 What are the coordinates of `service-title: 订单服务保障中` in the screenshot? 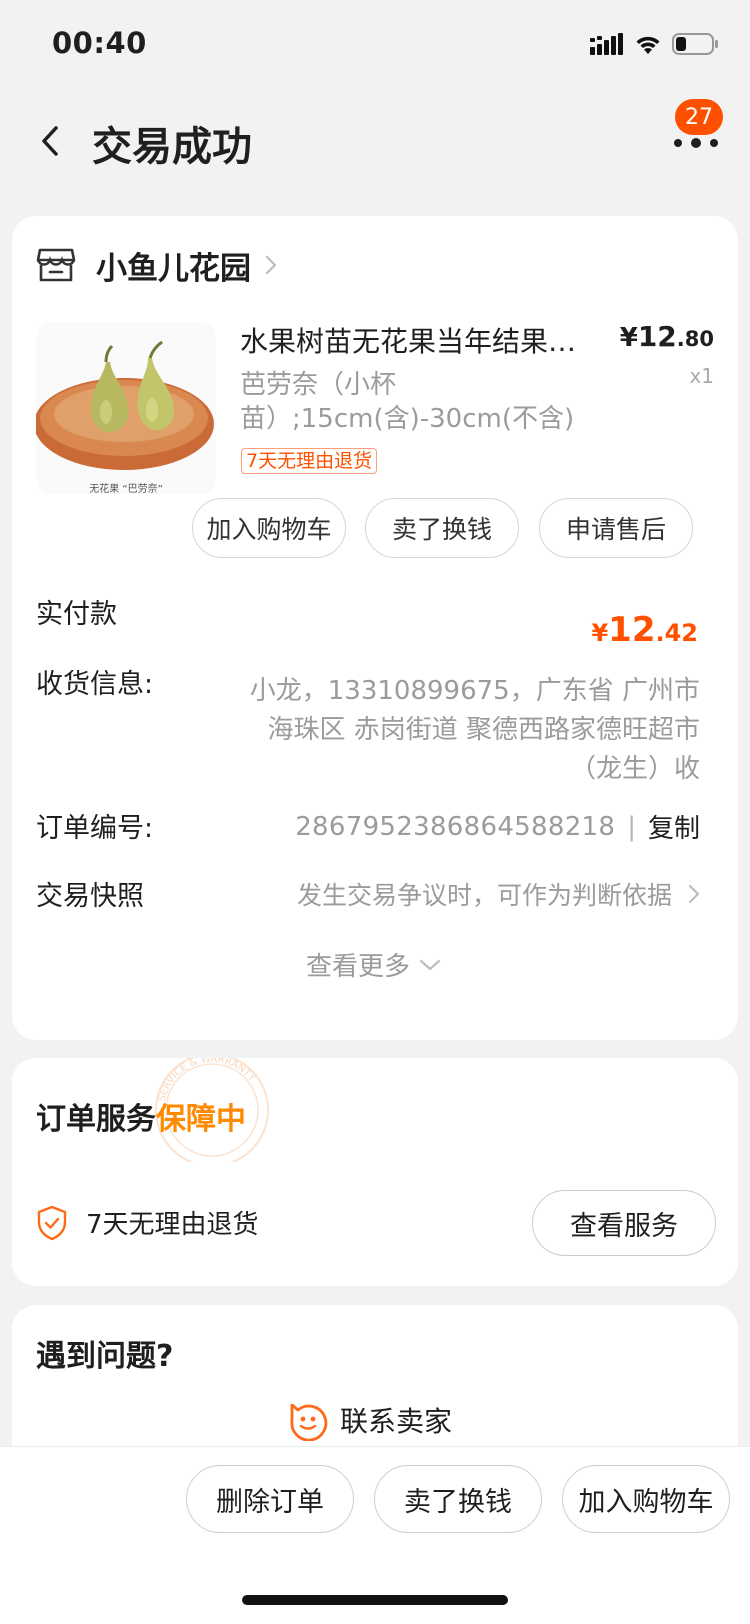 It's located at (141, 1116).